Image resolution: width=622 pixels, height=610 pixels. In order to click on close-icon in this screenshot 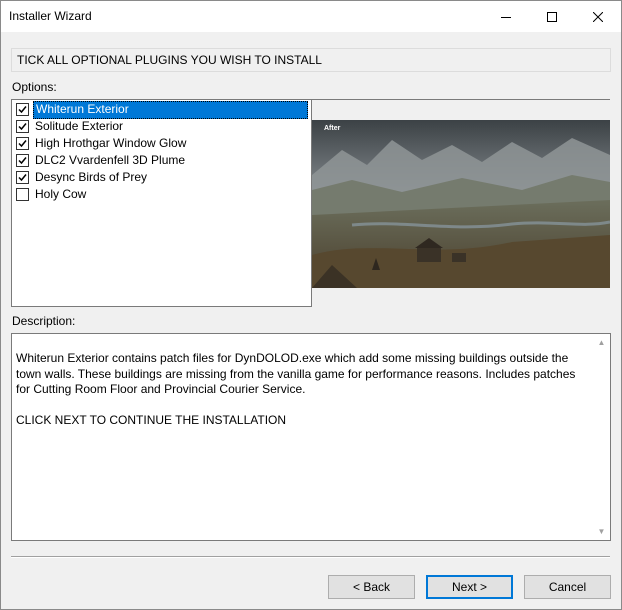, I will do `click(598, 16)`.